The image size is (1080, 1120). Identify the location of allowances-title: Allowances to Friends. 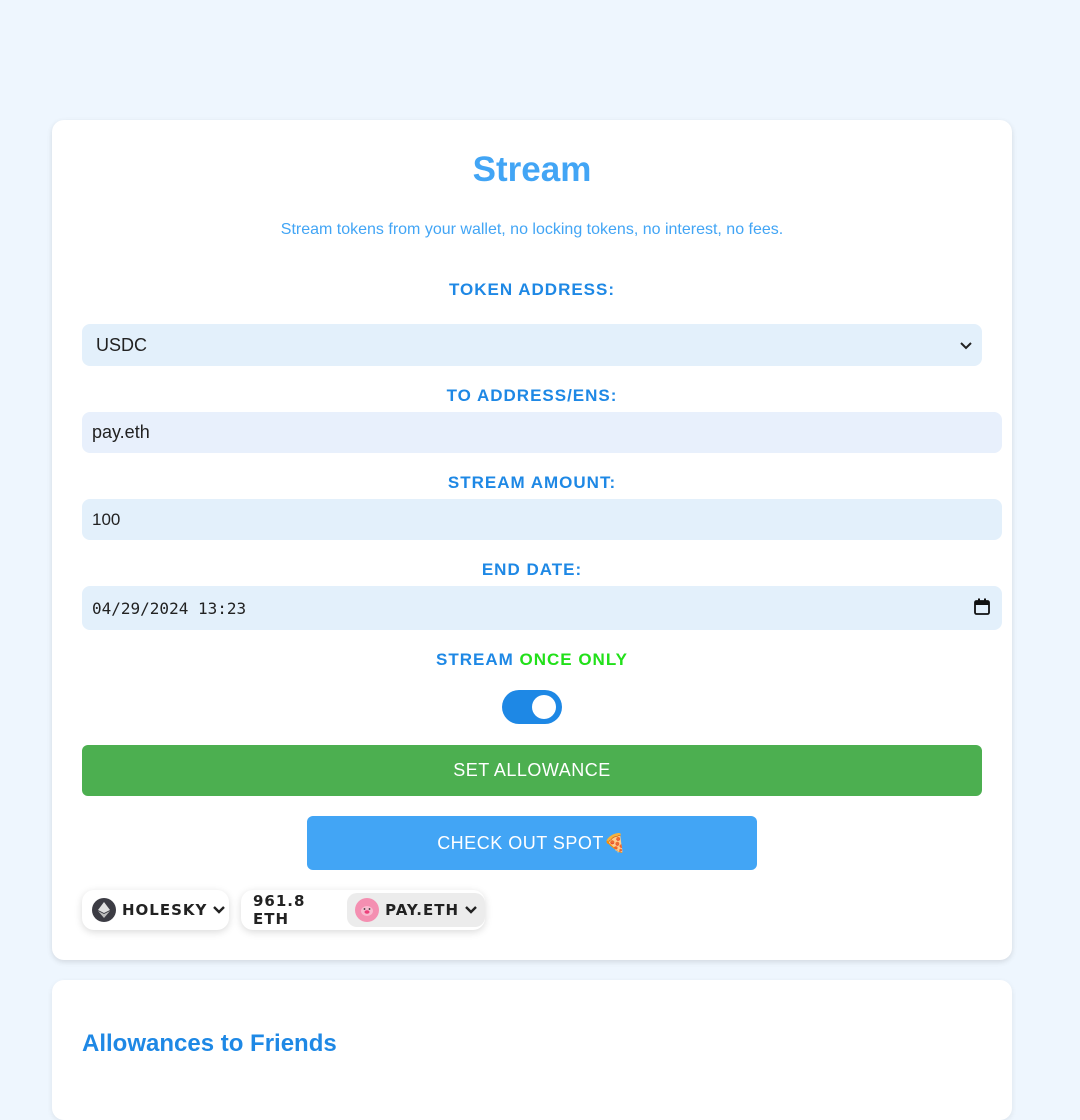
(209, 1043).